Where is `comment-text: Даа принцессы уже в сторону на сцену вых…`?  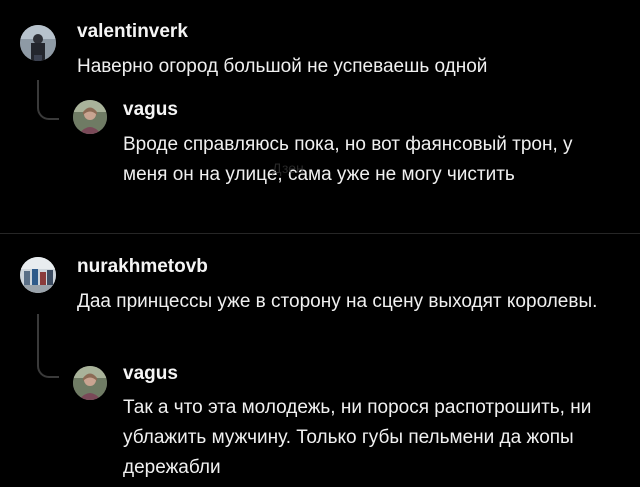 comment-text: Даа принцессы уже в сторону на сцену вых… is located at coordinates (337, 301).